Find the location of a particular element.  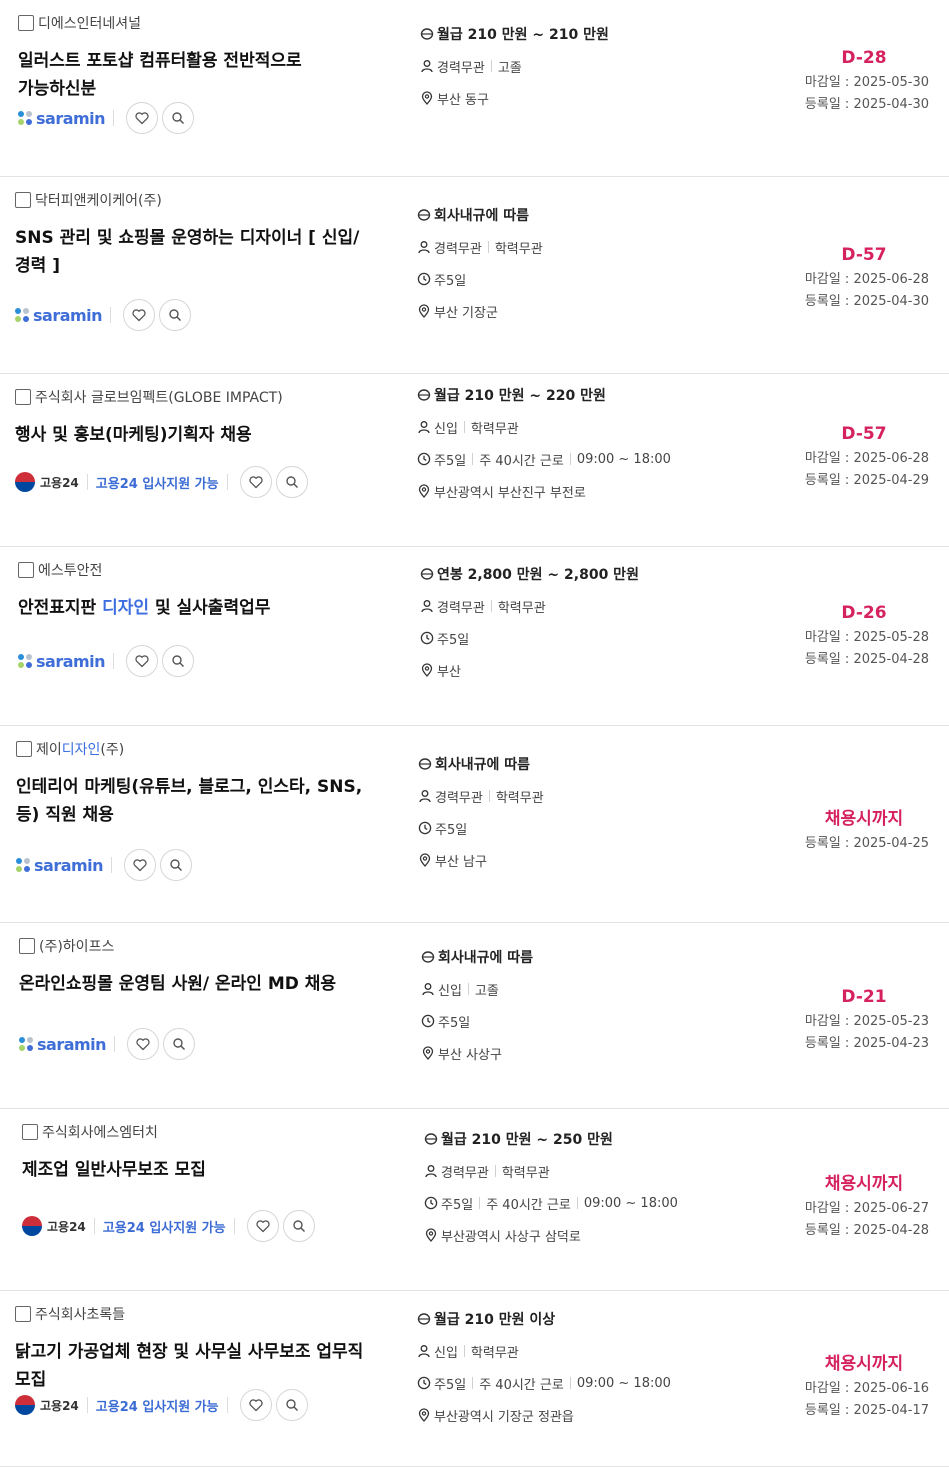

registered-date: 등록일 : 2025-04-30 is located at coordinates (866, 104).